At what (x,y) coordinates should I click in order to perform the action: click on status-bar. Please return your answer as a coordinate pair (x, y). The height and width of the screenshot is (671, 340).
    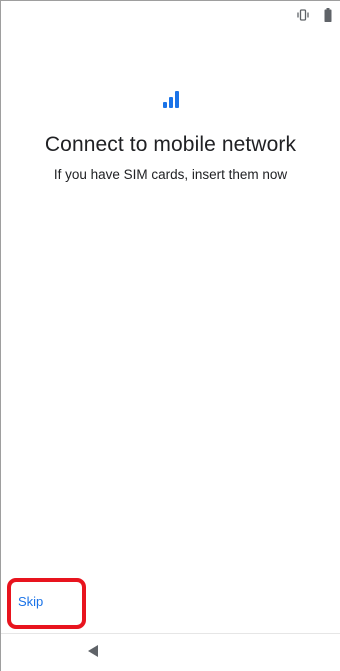
    Looking at the image, I should click on (170, 15).